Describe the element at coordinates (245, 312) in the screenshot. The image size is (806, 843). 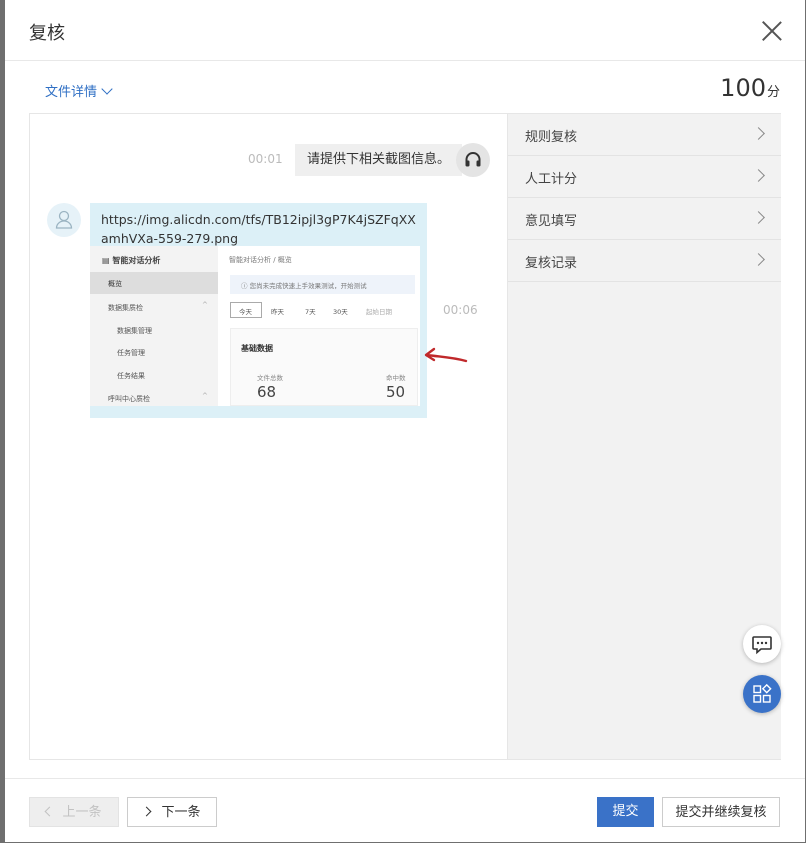
I see `thumb-date-tab: 今天` at that location.